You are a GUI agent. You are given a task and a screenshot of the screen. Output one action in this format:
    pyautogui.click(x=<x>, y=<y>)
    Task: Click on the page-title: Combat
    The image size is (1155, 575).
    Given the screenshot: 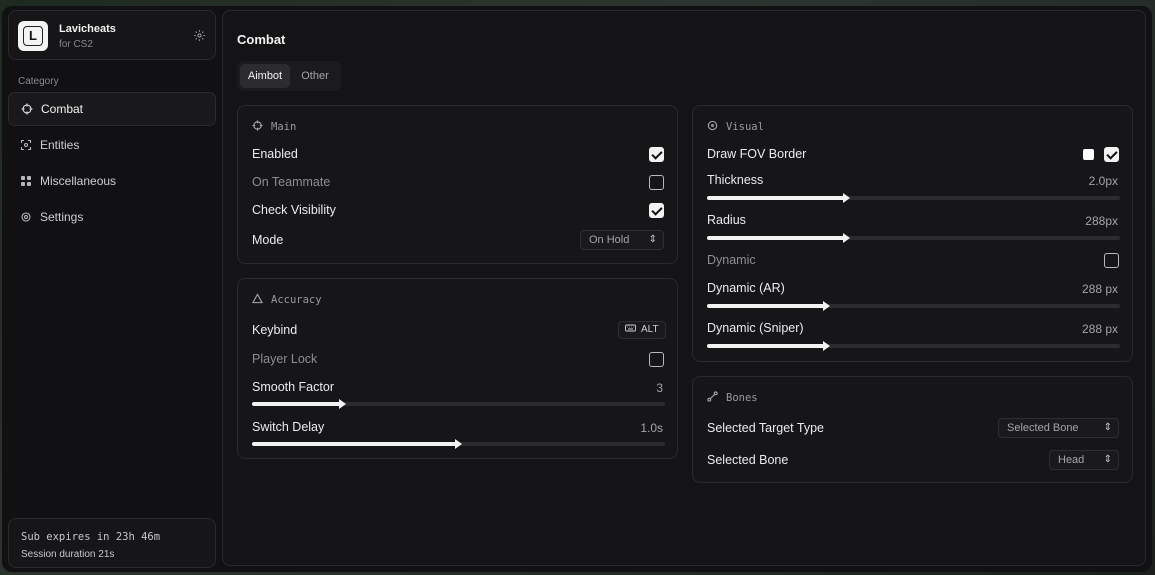 What is the action you would take?
    pyautogui.click(x=261, y=39)
    